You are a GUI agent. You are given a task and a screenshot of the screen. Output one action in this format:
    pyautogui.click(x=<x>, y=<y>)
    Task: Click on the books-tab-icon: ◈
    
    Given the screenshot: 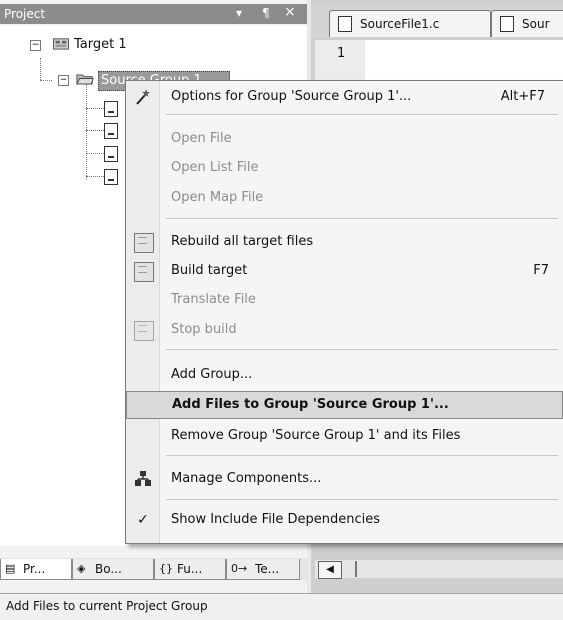 What is the action you would take?
    pyautogui.click(x=81, y=568)
    